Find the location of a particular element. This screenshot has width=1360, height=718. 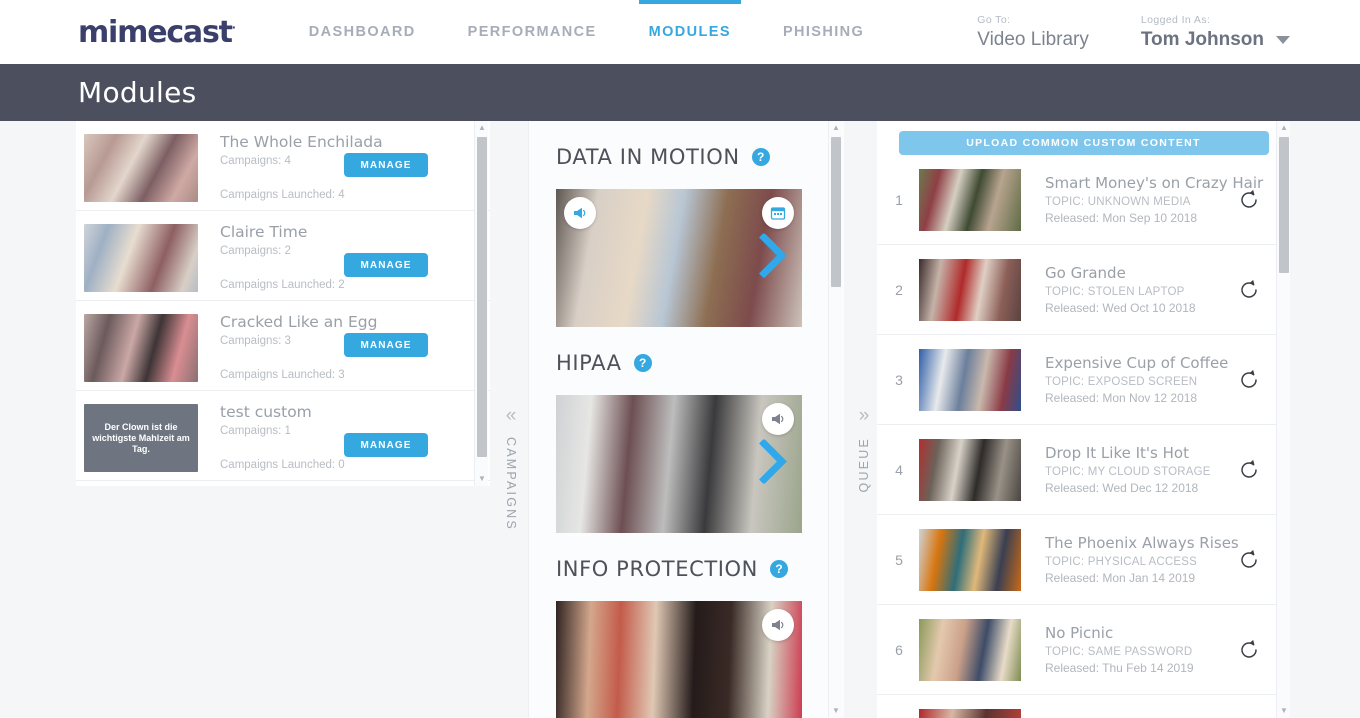

user-menu: Logged In As: Tom Johnson is located at coordinates (1250, 32).